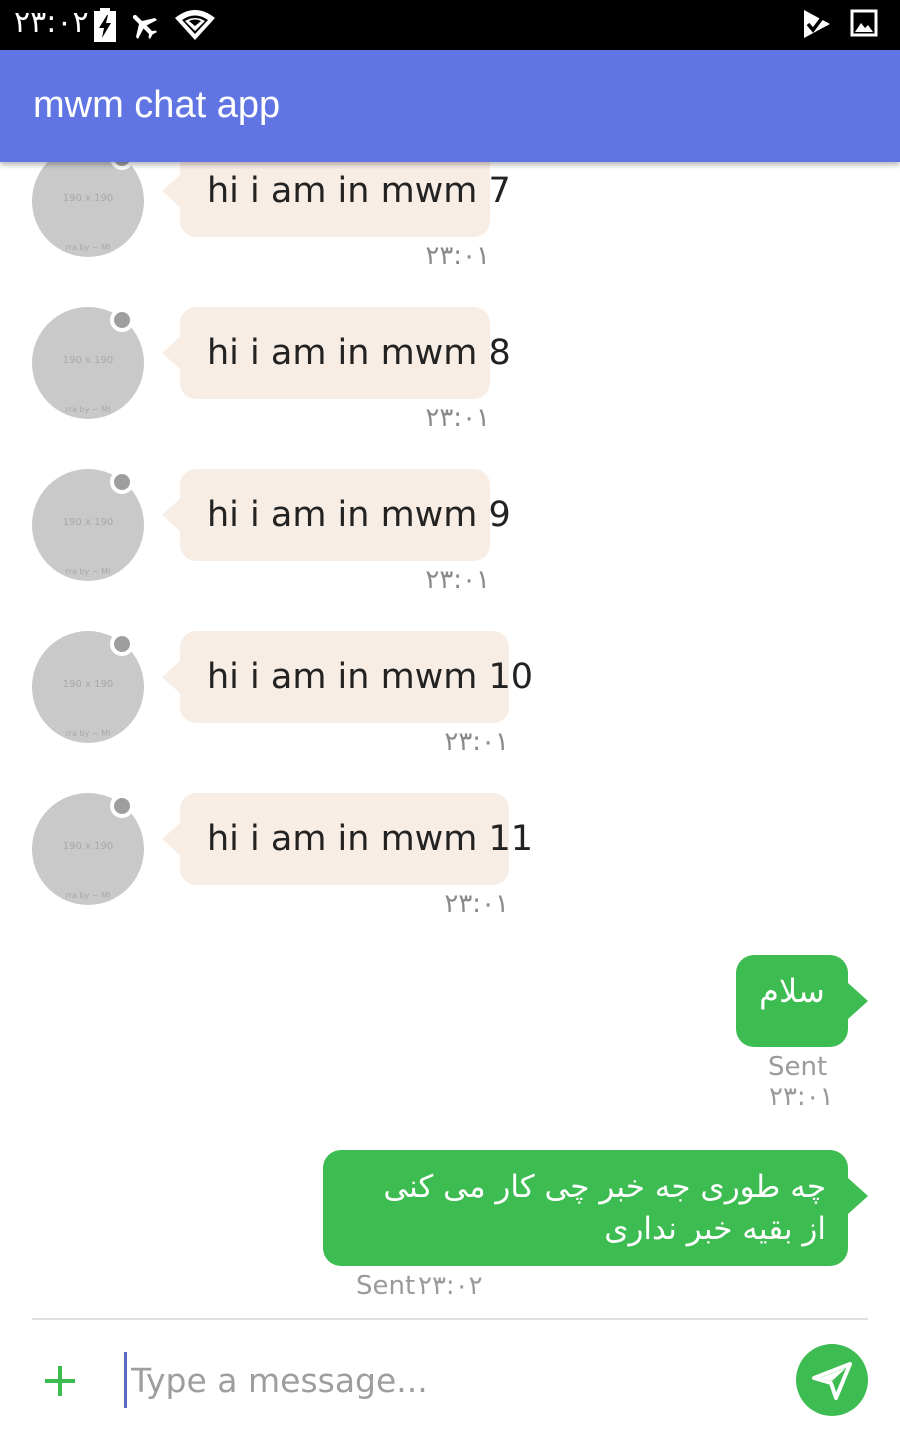 Image resolution: width=900 pixels, height=1440 pixels. What do you see at coordinates (60, 1390) in the screenshot?
I see `plus-icon` at bounding box center [60, 1390].